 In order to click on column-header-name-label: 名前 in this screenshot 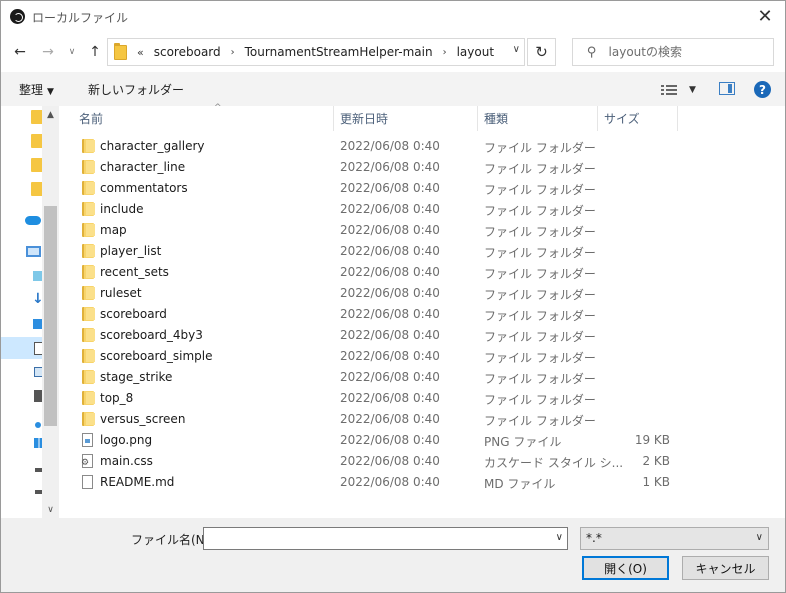, I will do `click(91, 119)`.